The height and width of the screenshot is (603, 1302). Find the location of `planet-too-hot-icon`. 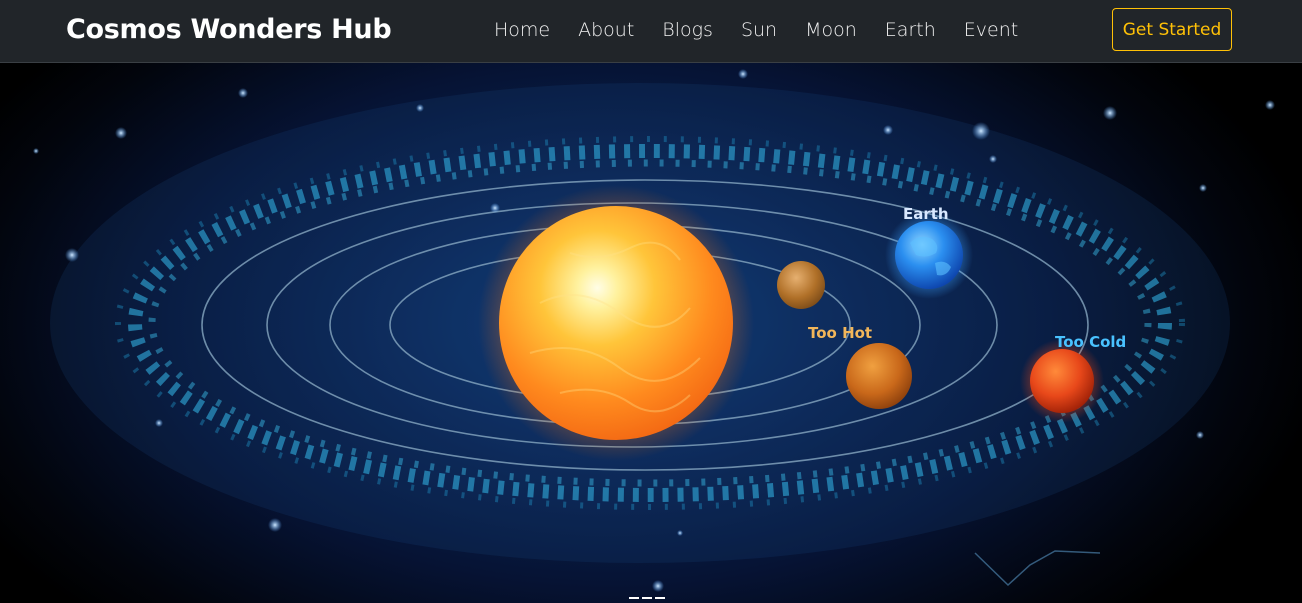

planet-too-hot-icon is located at coordinates (879, 376).